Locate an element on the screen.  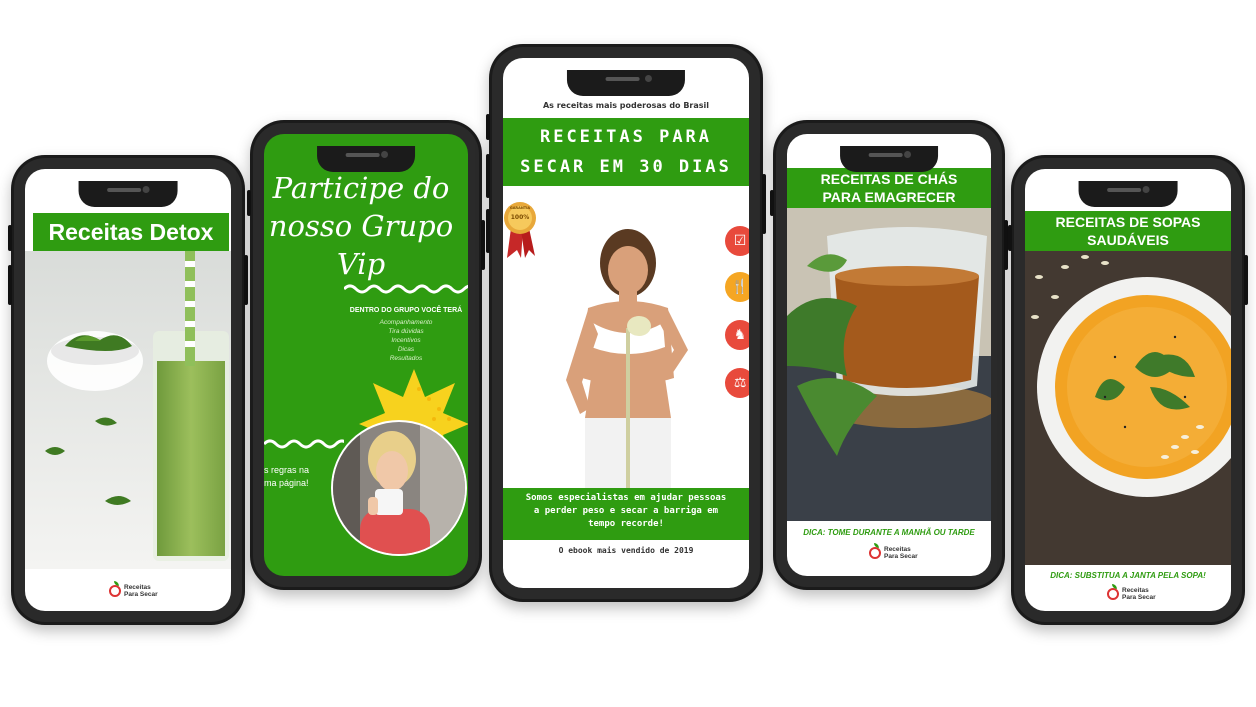
chas-logo: Receitas Para Secar is located at coordinates (893, 551).